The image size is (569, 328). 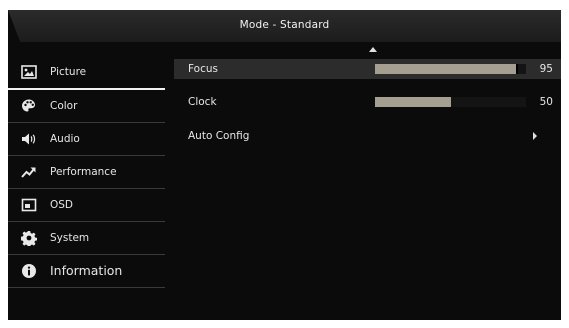 What do you see at coordinates (29, 271) in the screenshot?
I see `info-icon` at bounding box center [29, 271].